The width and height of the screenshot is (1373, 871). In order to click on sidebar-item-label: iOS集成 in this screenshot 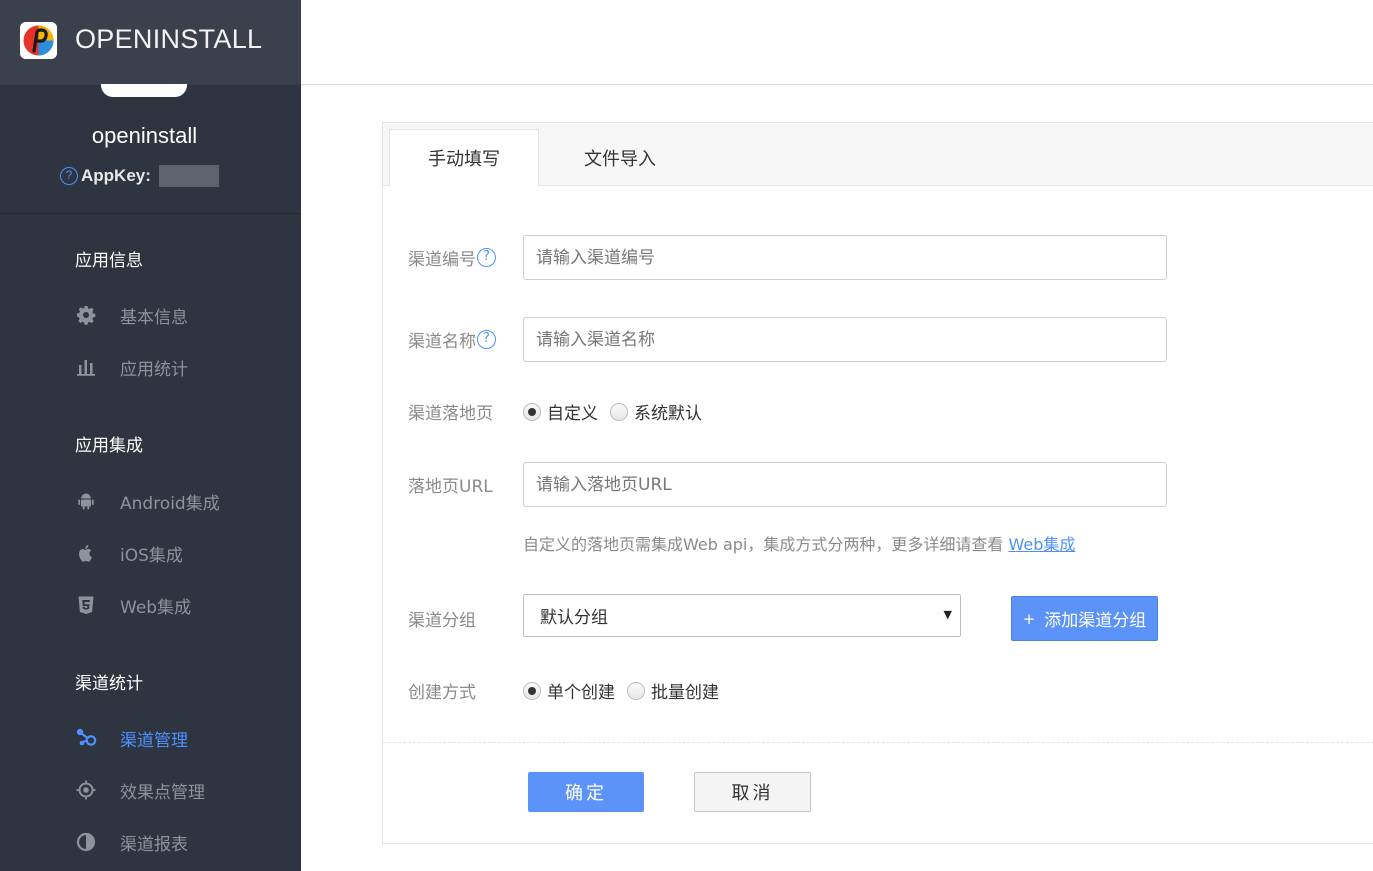, I will do `click(151, 555)`.